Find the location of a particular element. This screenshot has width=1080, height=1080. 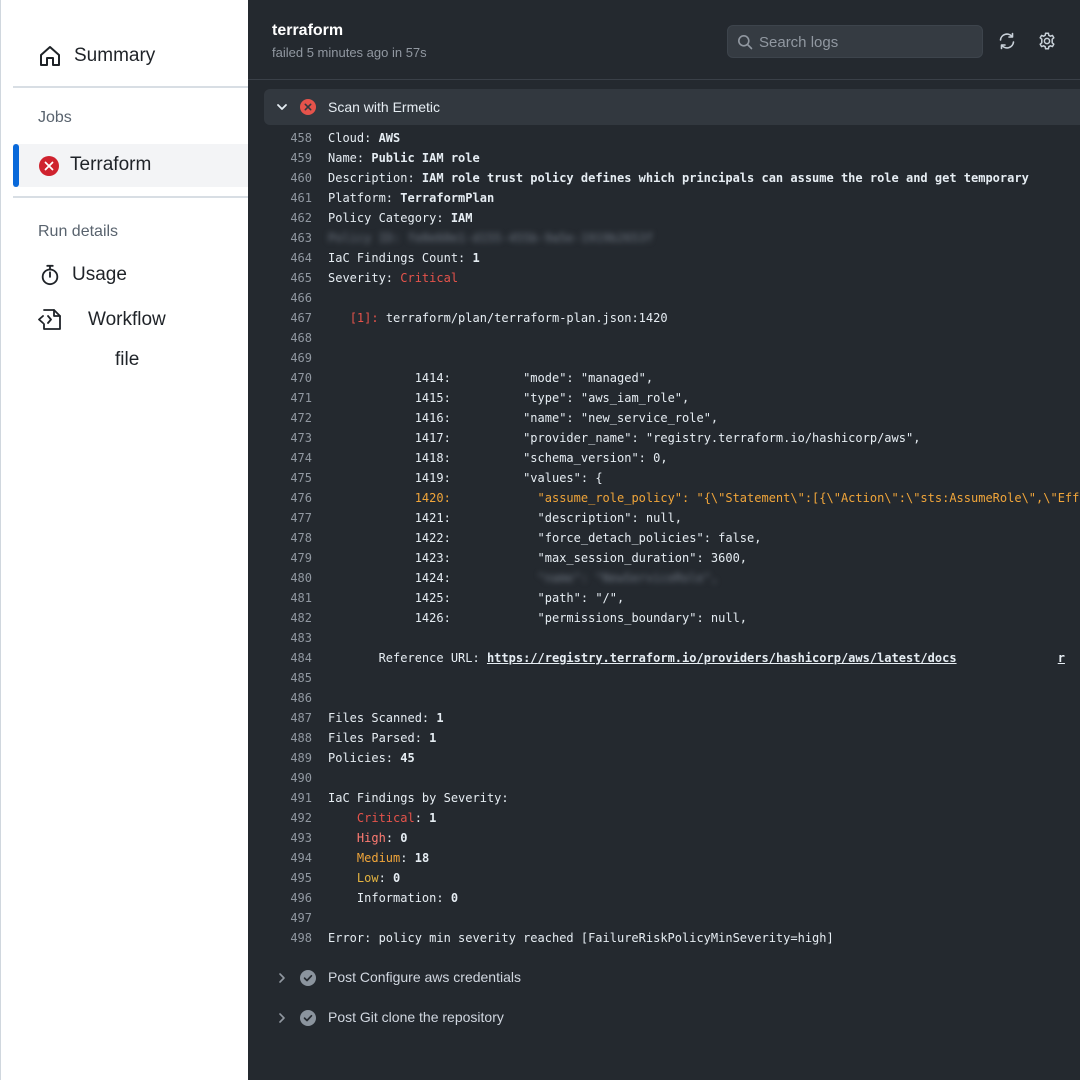

sidebar-item-summary: Summary is located at coordinates (96, 56).